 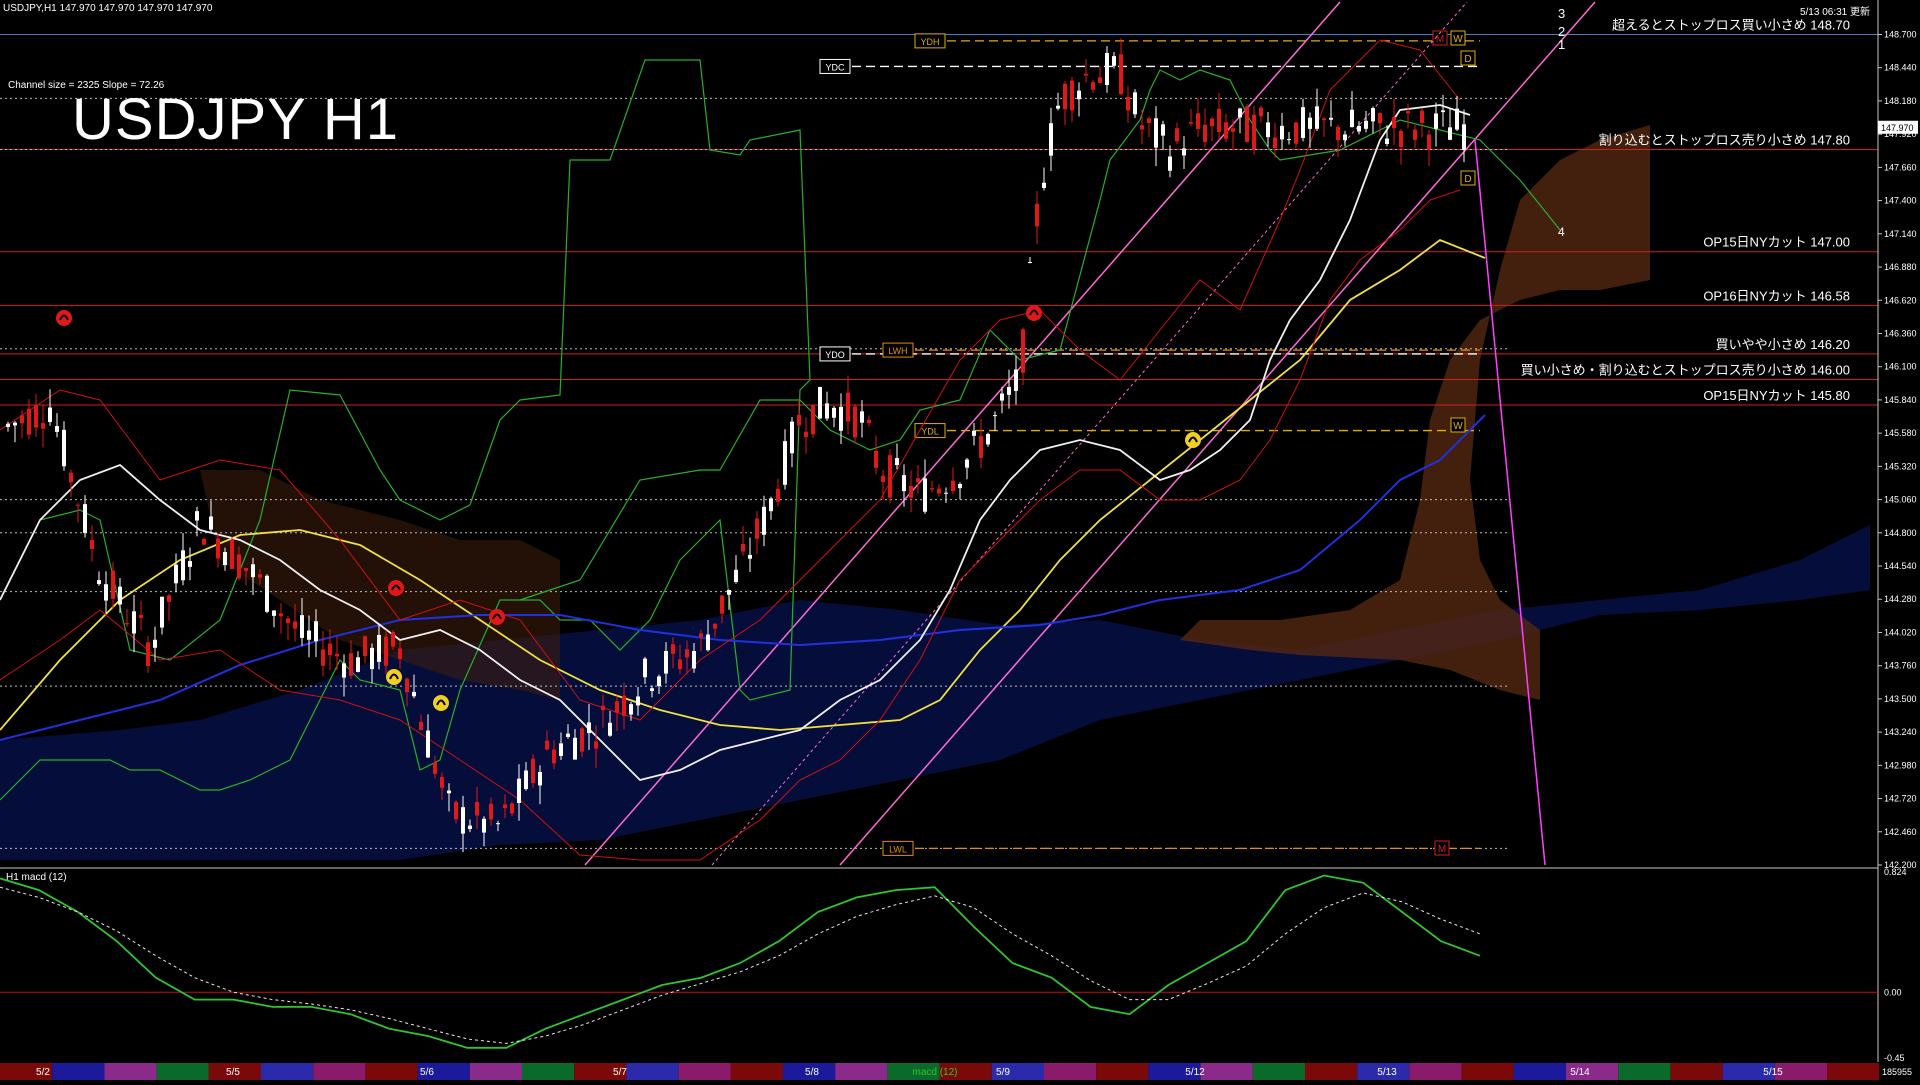 I want to click on level-label: 割り込むとストップロス売り小さめ 147.80, so click(x=1724, y=139).